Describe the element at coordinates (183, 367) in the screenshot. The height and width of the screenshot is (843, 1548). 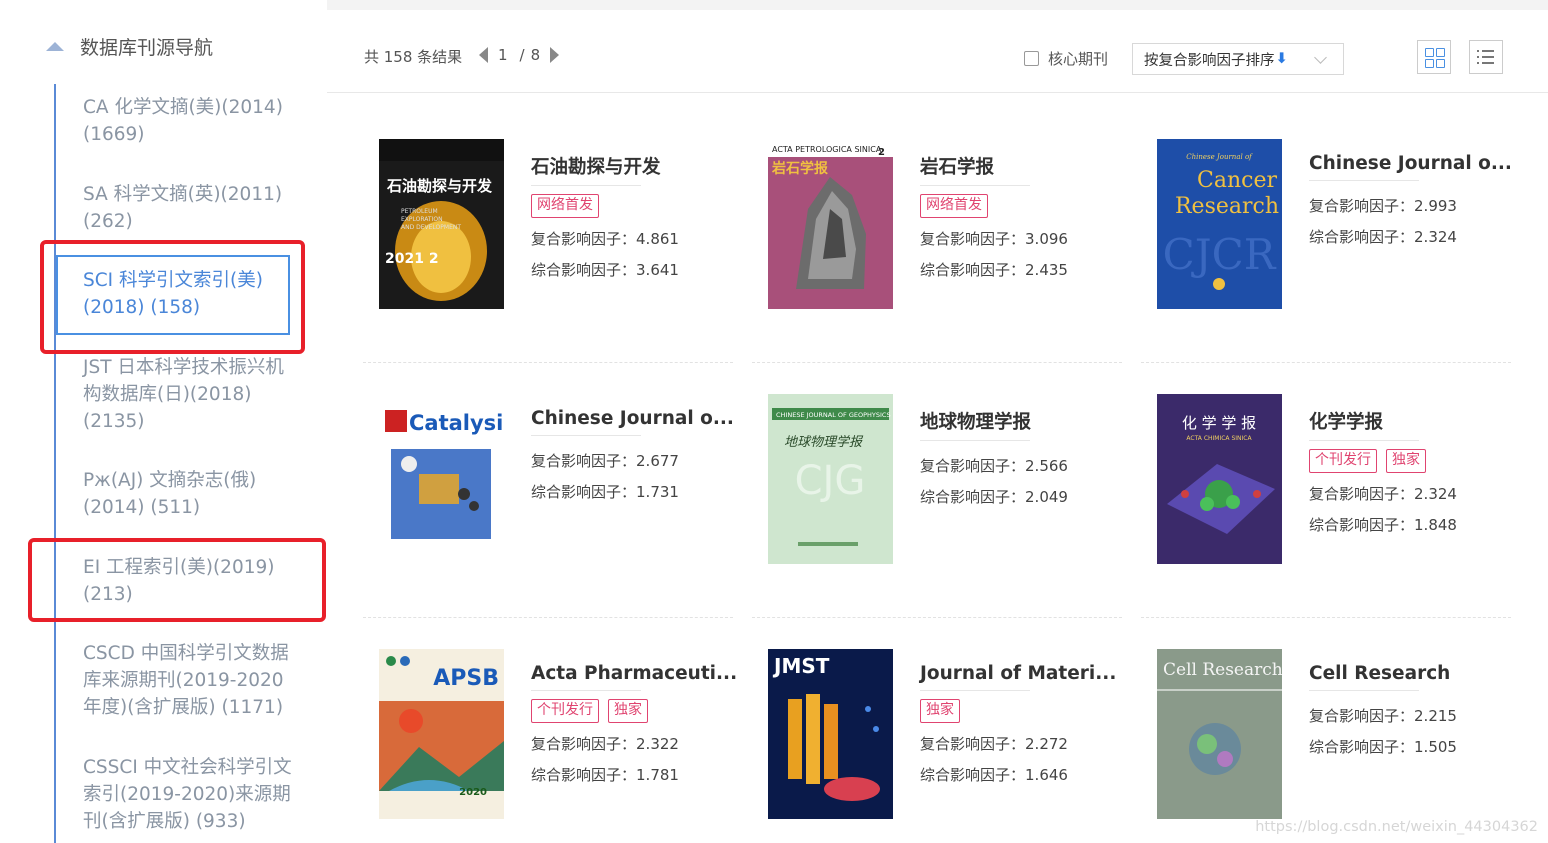
I see `sidebar-item-label: JST 日本科学技术振兴机` at that location.